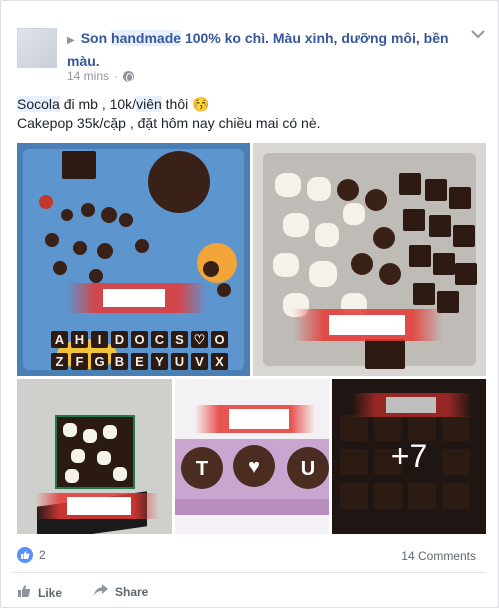  Describe the element at coordinates (202, 469) in the screenshot. I see `letter-t: T` at that location.